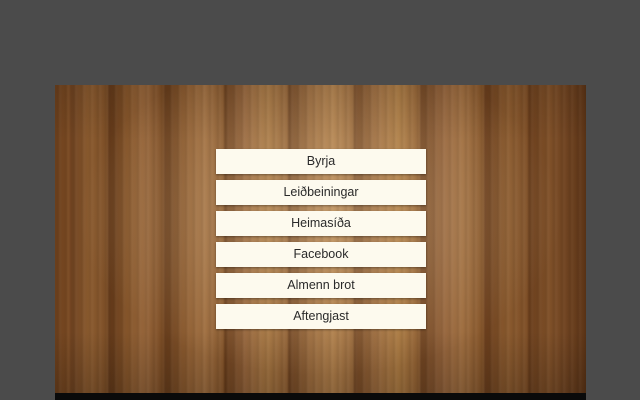 Image resolution: width=640 pixels, height=400 pixels. Describe the element at coordinates (321, 316) in the screenshot. I see `disconnect-button: Aftengjast` at that location.